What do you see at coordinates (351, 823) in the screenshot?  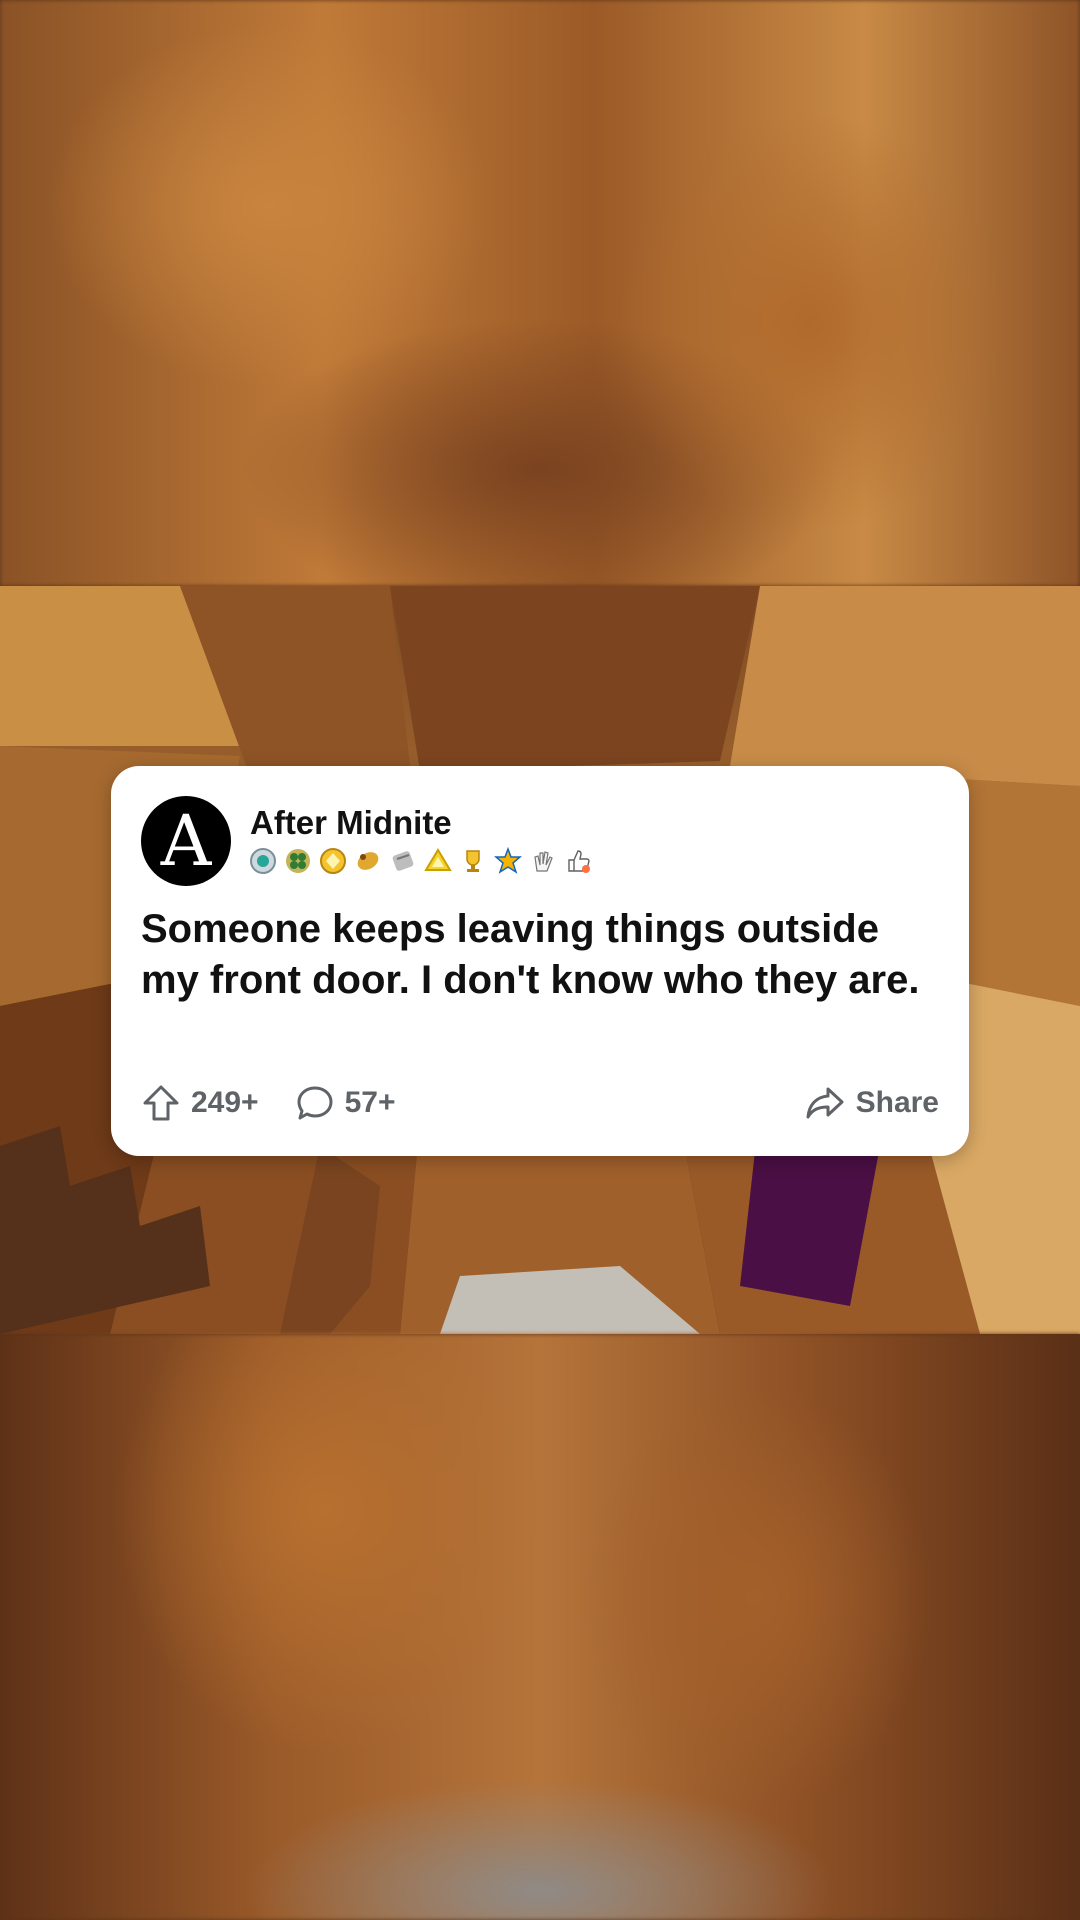 I see `author-name: After Midnite` at bounding box center [351, 823].